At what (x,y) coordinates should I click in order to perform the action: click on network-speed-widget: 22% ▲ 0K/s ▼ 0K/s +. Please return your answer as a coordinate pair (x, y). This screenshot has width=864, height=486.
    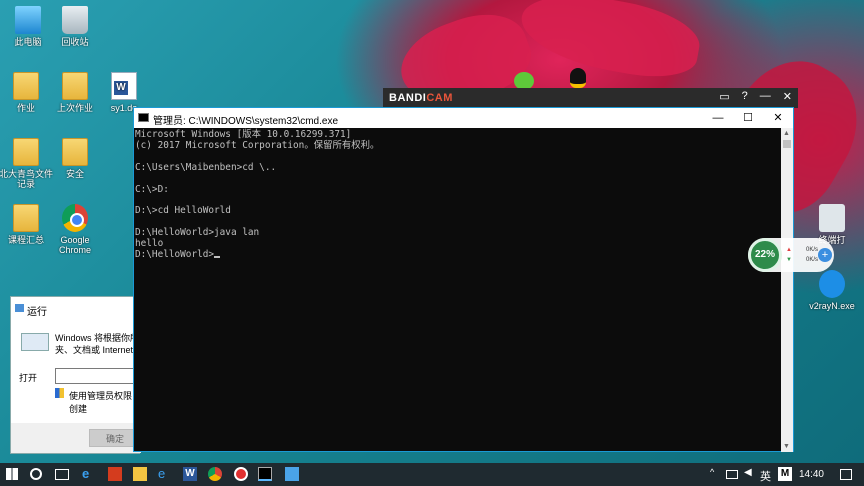
    Looking at the image, I should click on (791, 255).